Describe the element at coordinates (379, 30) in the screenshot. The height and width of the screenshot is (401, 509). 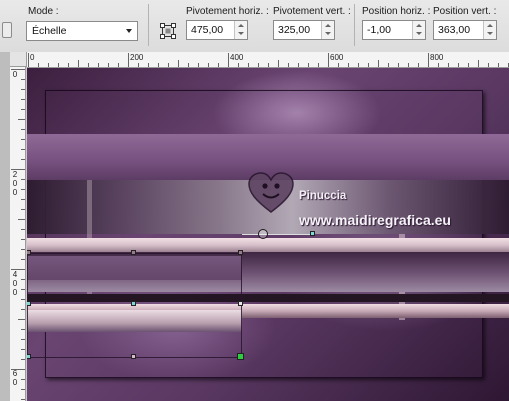
I see `position-horizontal-value: -1,00` at that location.